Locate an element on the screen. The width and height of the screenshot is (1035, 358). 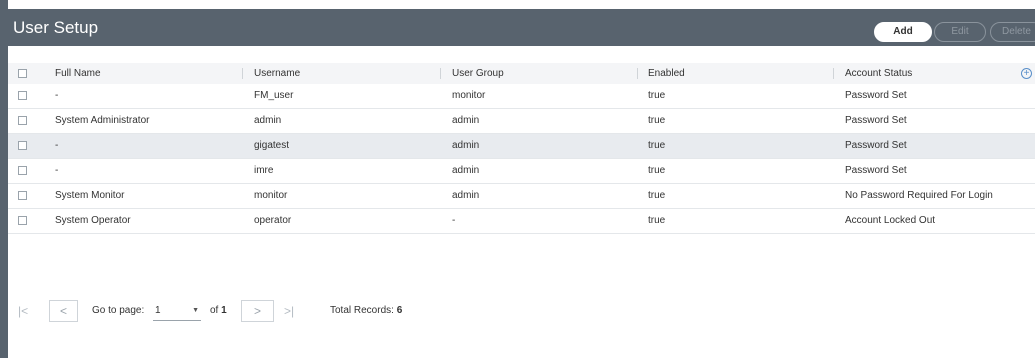
first-page-icon: |< is located at coordinates (23, 311).